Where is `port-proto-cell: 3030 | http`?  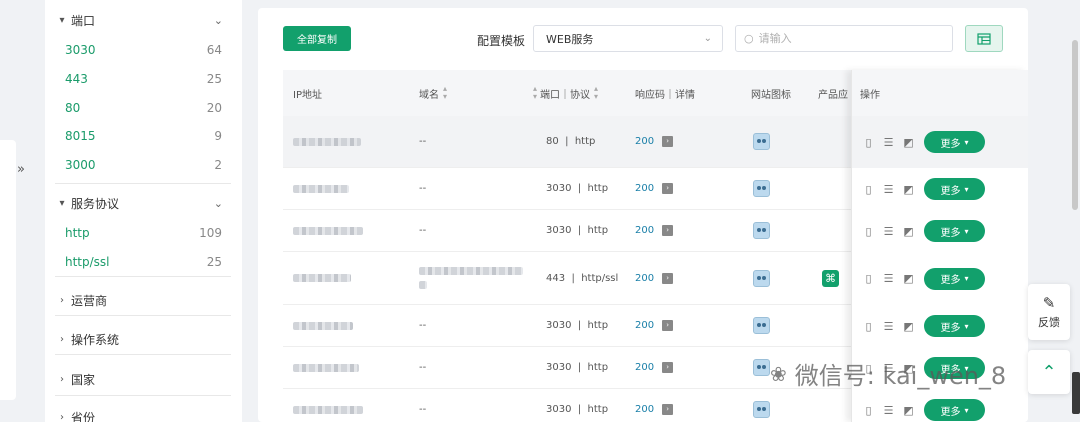 port-proto-cell: 3030 | http is located at coordinates (577, 325).